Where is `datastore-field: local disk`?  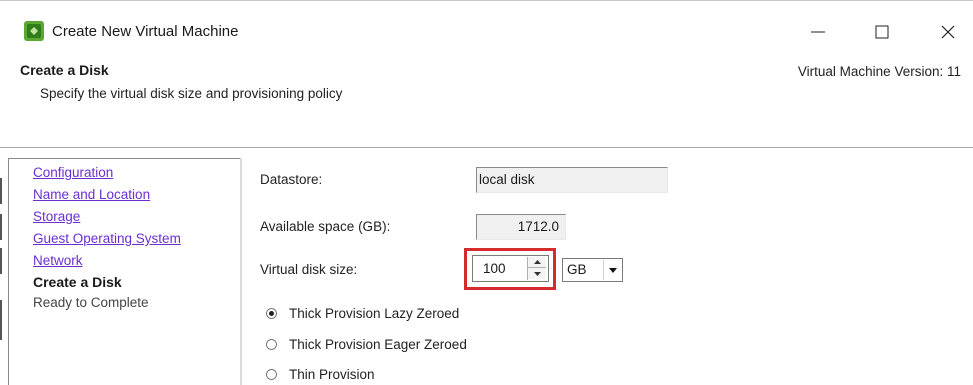 datastore-field: local disk is located at coordinates (572, 180).